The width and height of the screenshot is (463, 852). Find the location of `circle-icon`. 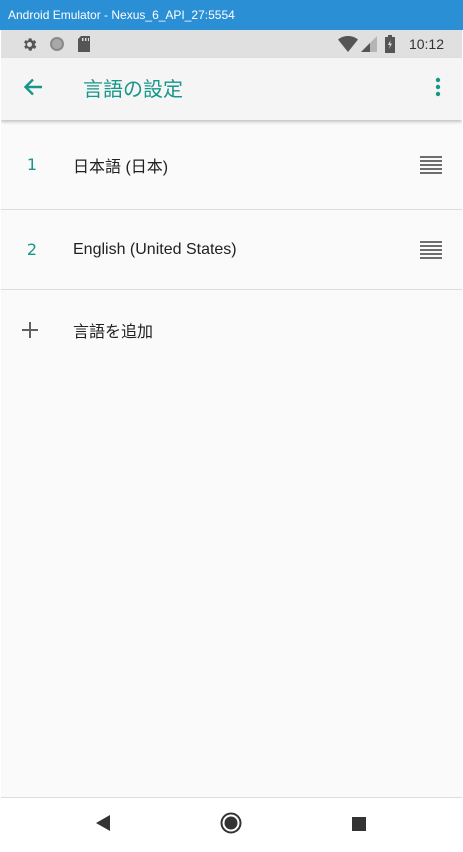

circle-icon is located at coordinates (57, 44).